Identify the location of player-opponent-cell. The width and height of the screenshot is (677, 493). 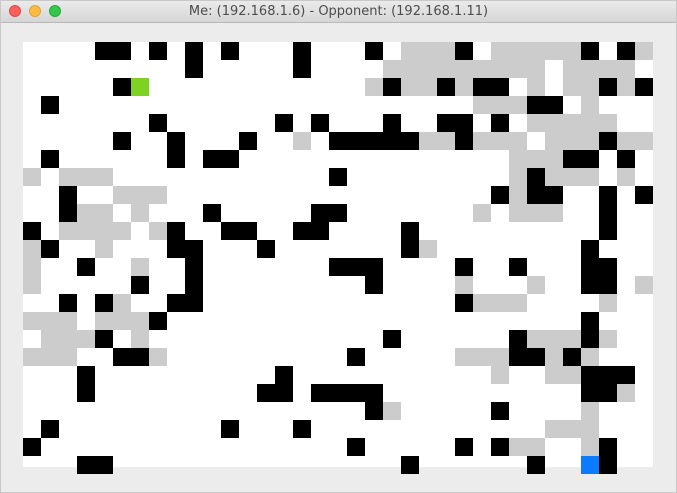
(590, 465).